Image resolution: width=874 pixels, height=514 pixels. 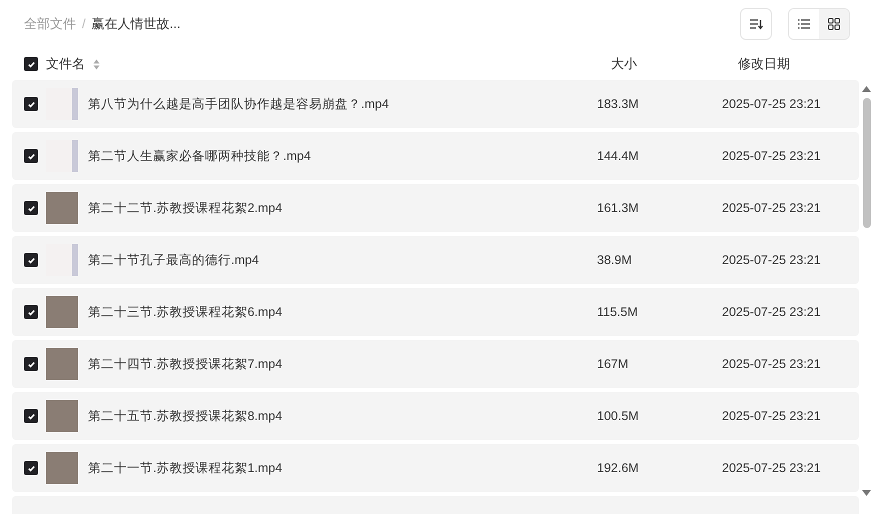 I want to click on file-row: 第二十二节.苏教授课程花絮2.mp4 161.3M 2025-07-25 23:21, so click(x=435, y=208).